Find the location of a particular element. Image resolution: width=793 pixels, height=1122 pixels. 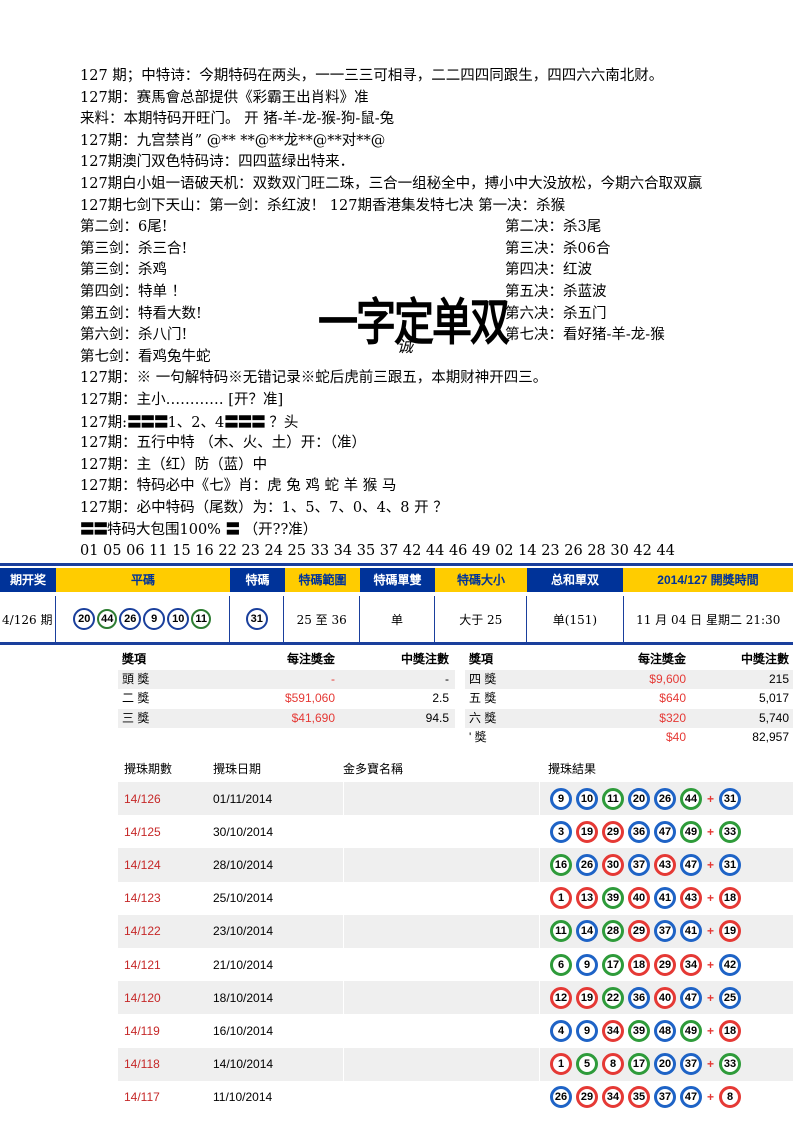

normal-balls: 20 44 26 9 10 11 is located at coordinates (143, 619).